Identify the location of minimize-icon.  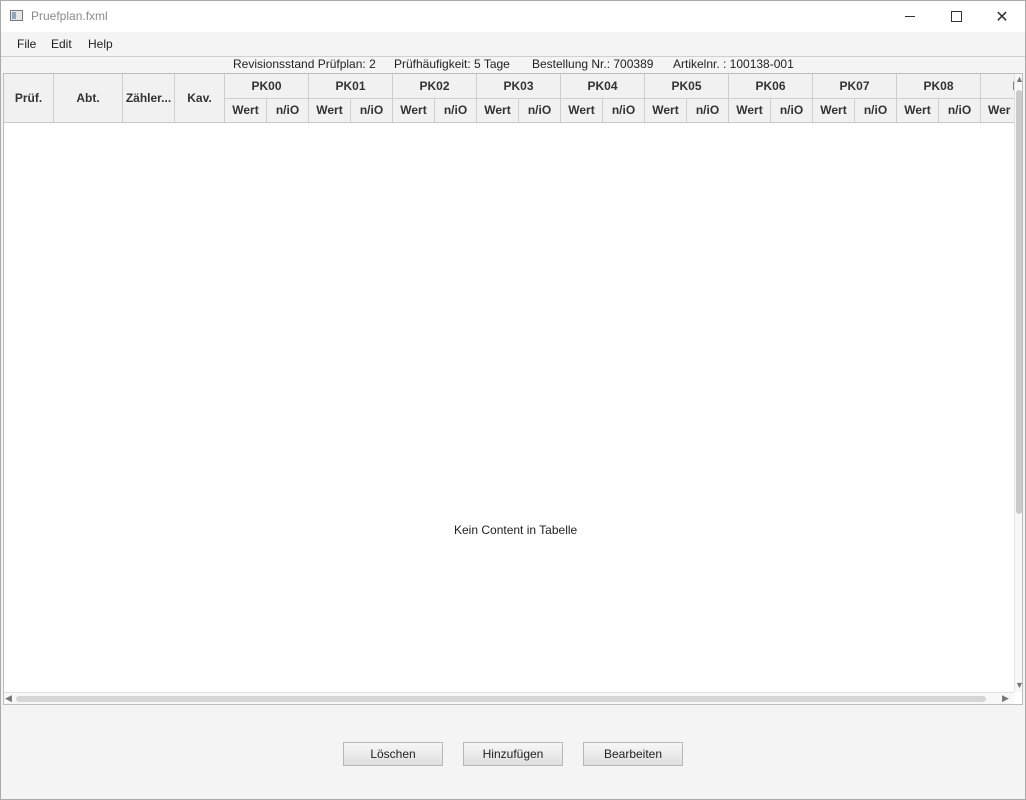
(910, 16).